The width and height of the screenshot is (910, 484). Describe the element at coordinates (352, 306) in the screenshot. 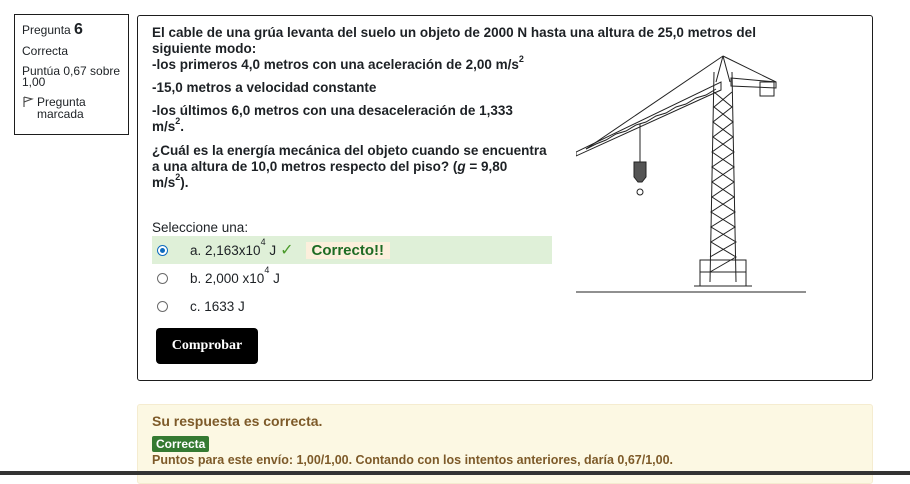

I see `answer-option-c: c. 1633 J` at that location.